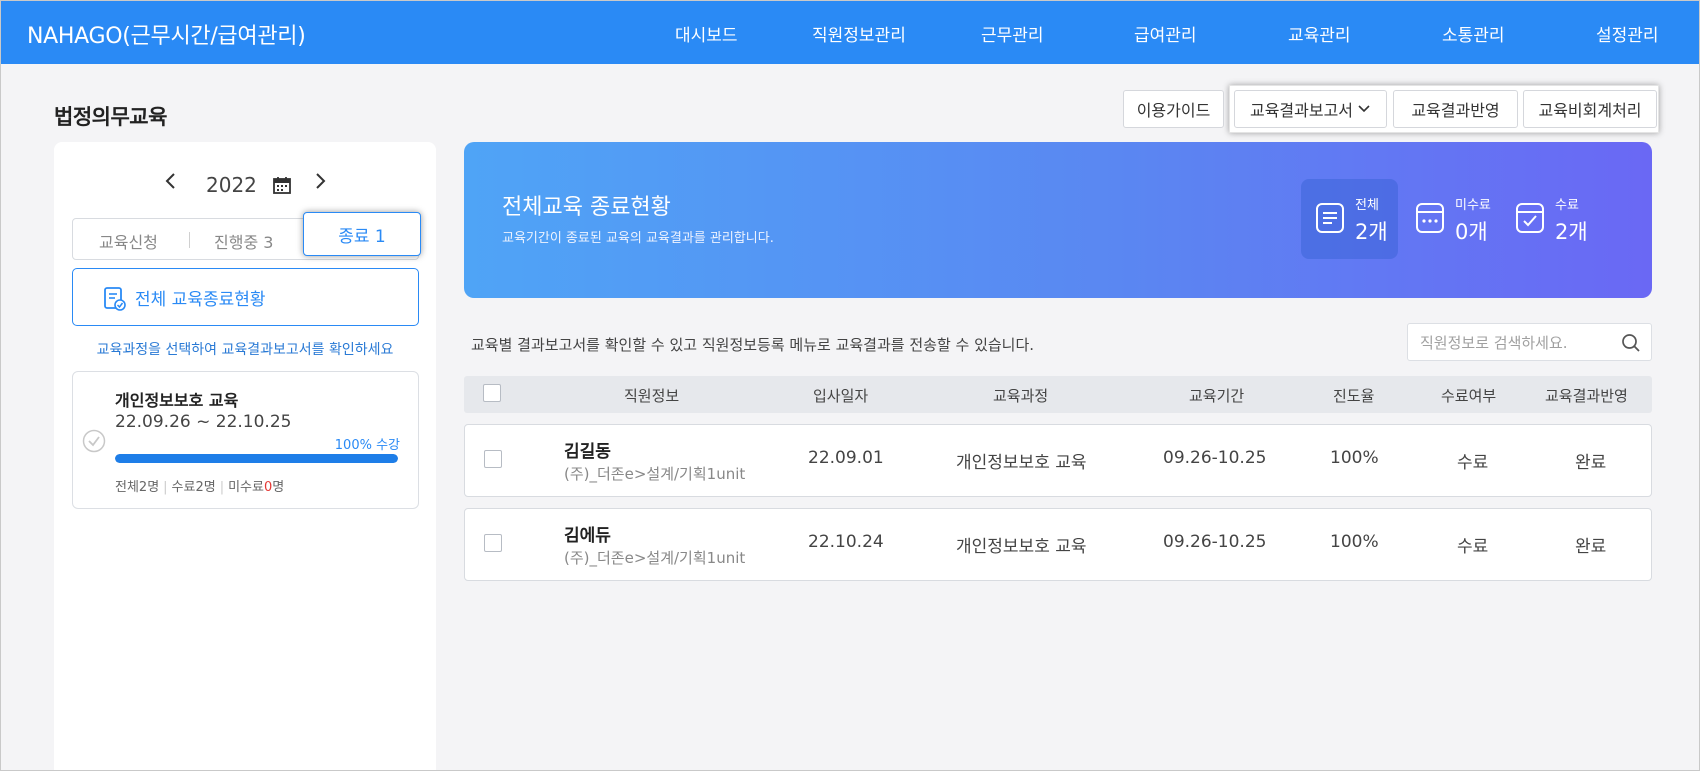 The width and height of the screenshot is (1700, 771). What do you see at coordinates (282, 185) in the screenshot?
I see `calendar-icon` at bounding box center [282, 185].